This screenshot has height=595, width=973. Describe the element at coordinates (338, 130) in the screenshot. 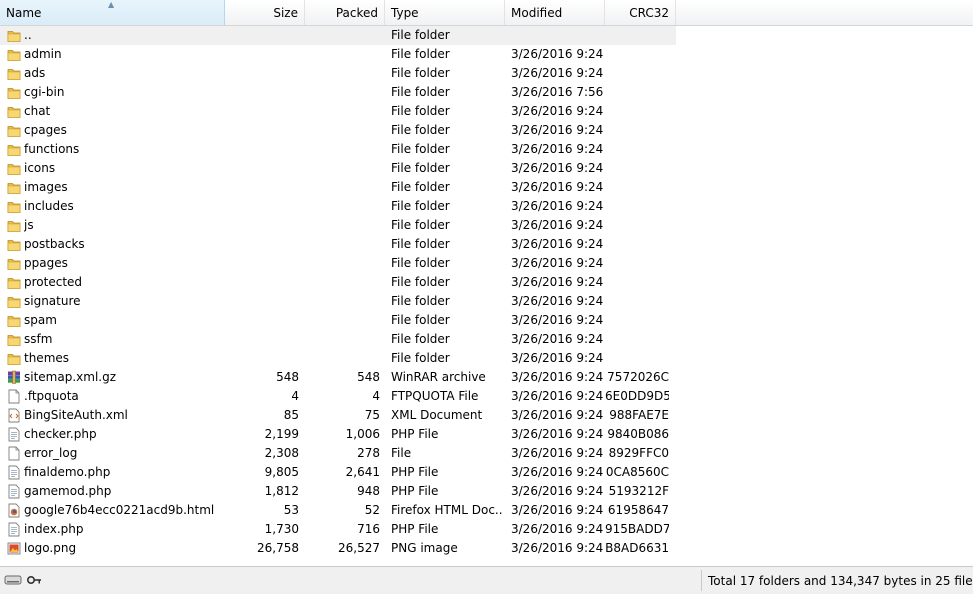

I see `file-row: cpages File folder 3/26/2016 9:24` at that location.